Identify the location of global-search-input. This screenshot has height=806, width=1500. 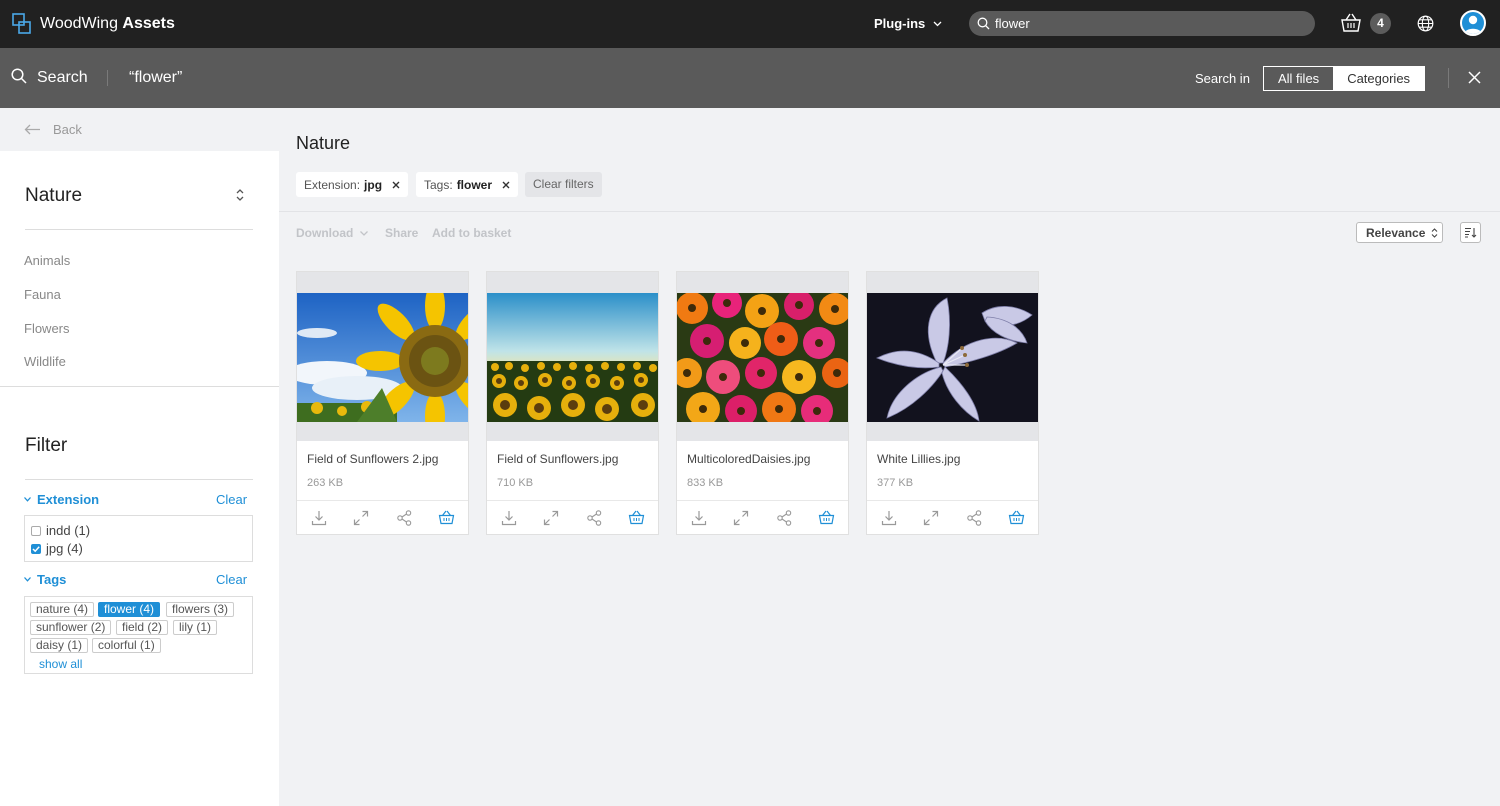
(1145, 23).